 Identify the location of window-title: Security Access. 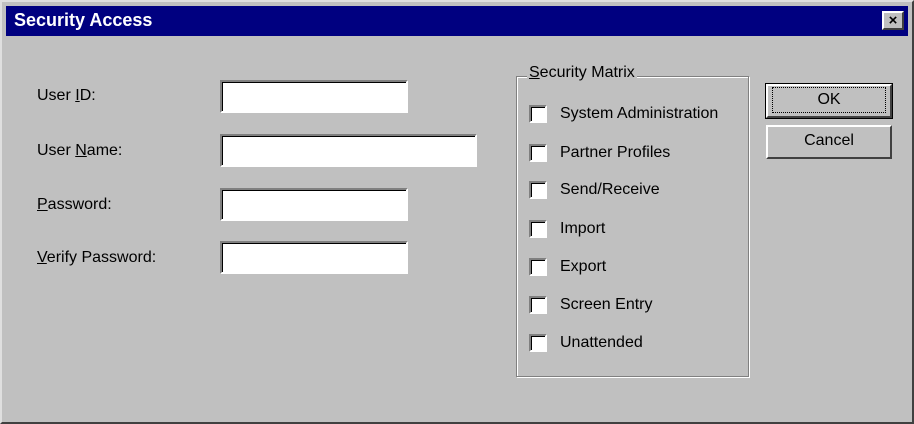
(83, 20).